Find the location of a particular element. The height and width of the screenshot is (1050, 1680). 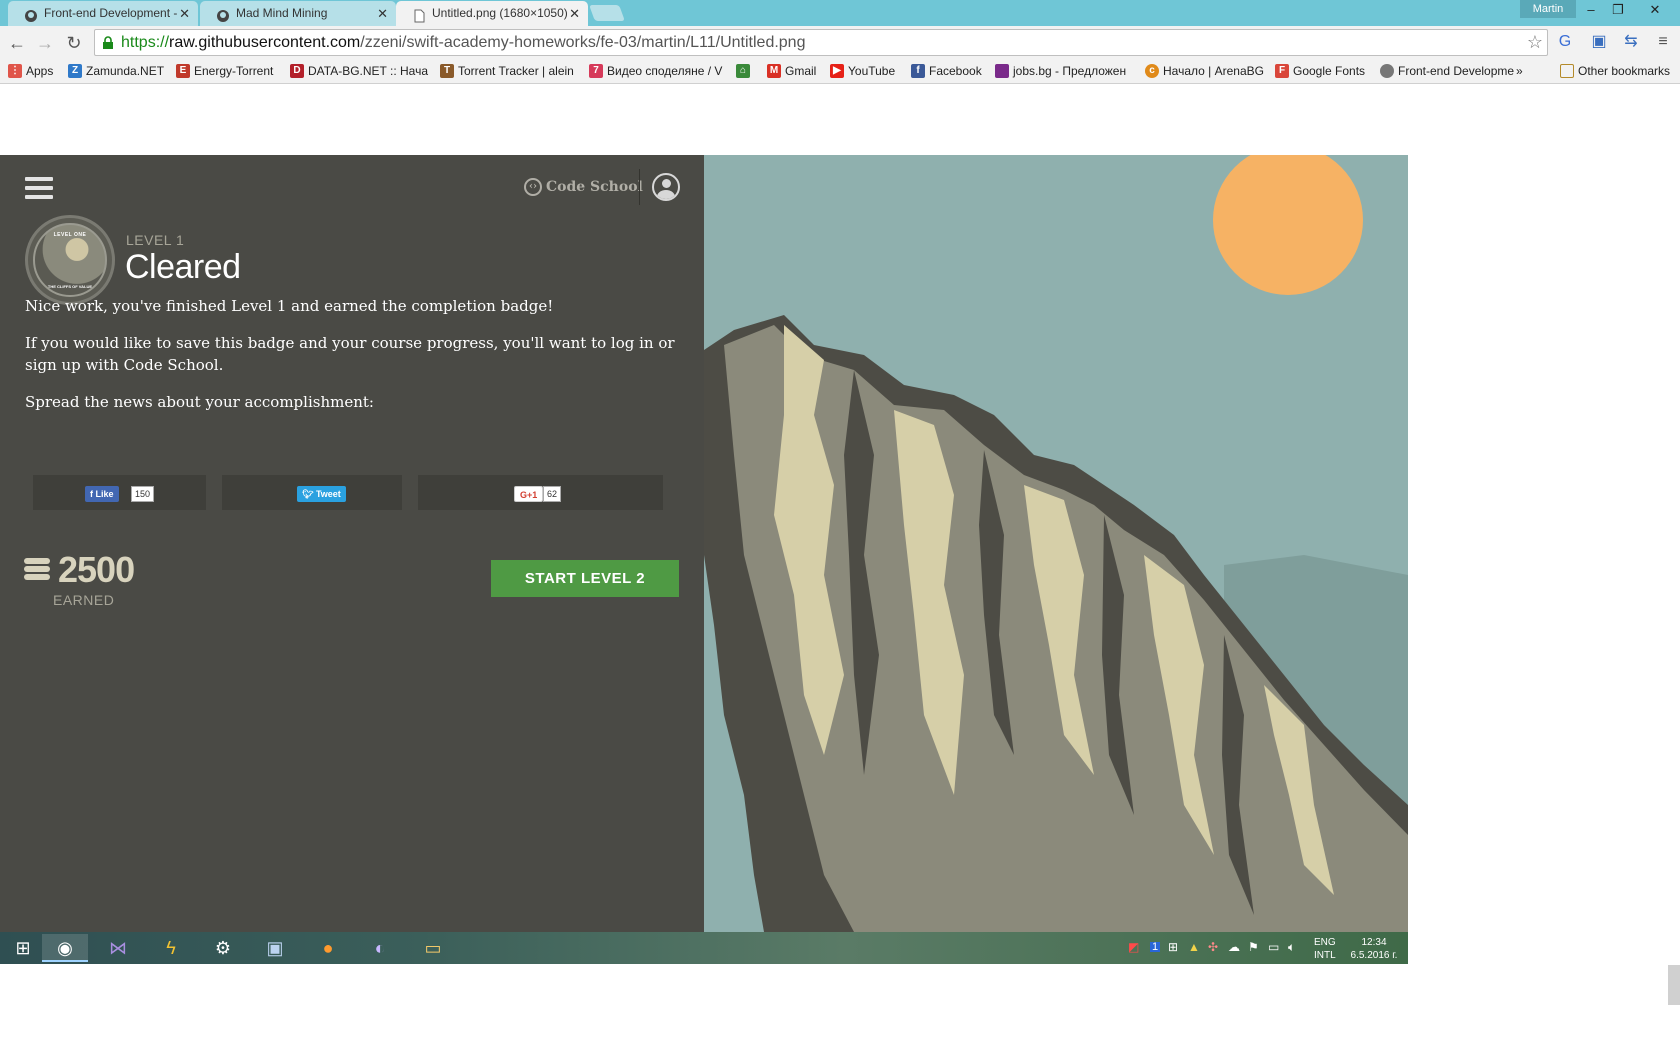

language-indicator: ENG INTL is located at coordinates (1325, 949).